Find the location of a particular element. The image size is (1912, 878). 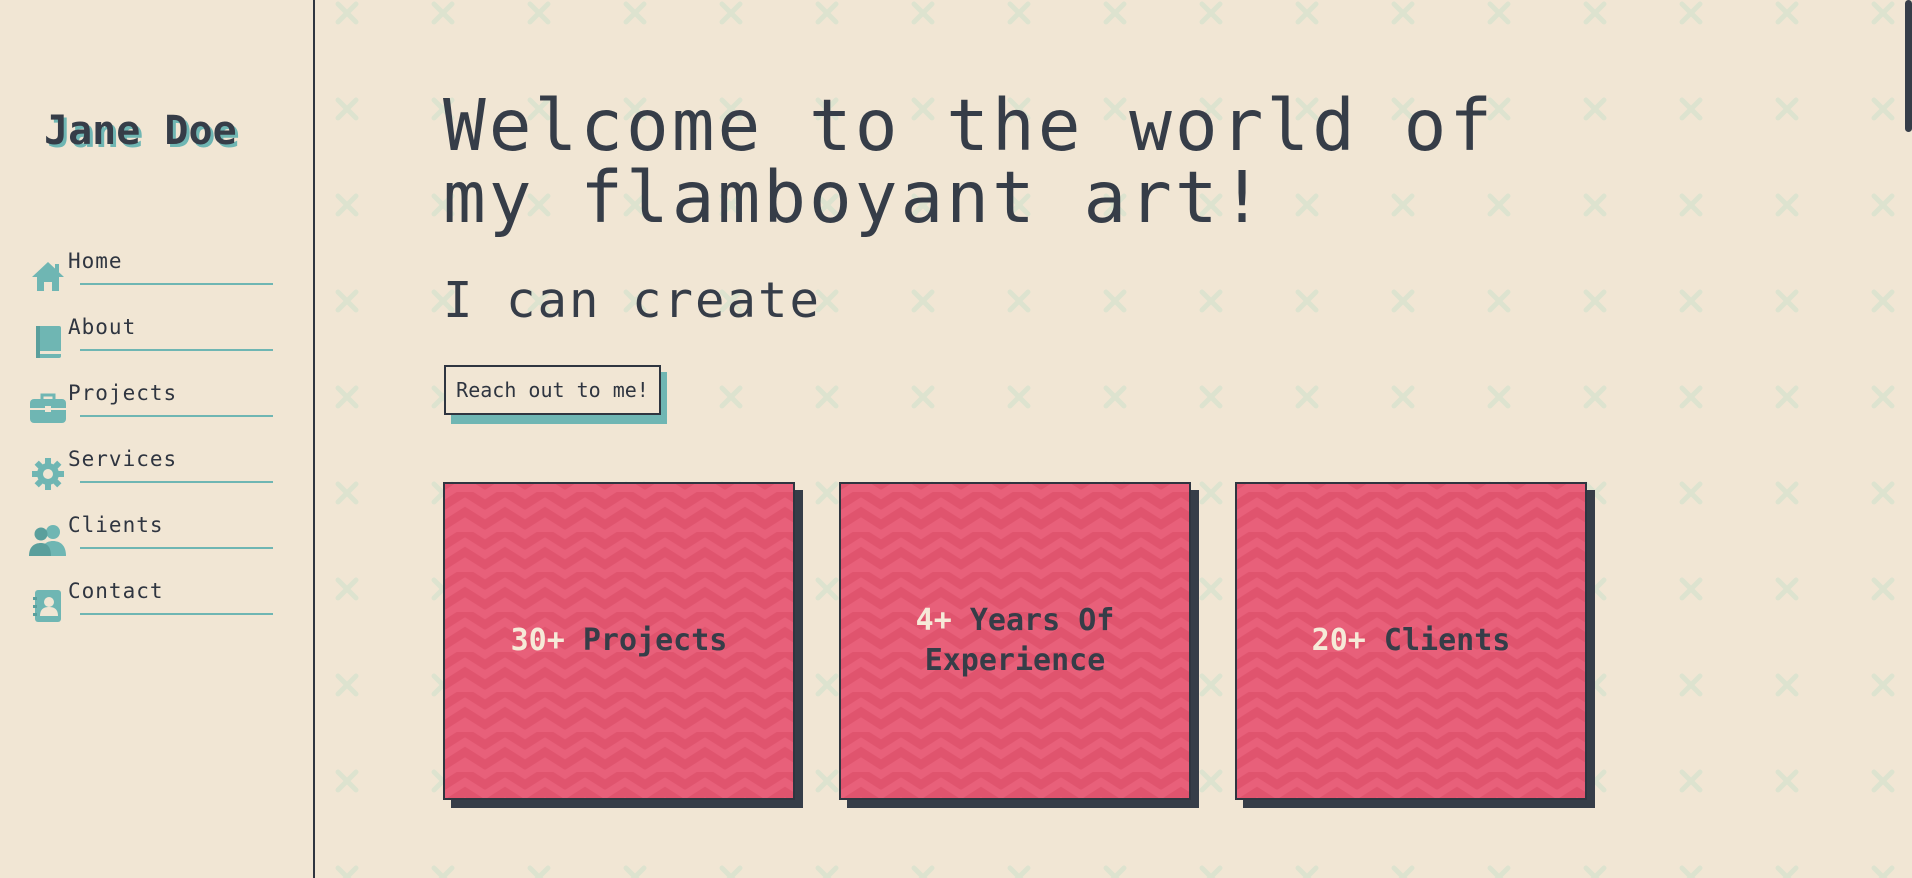

briefcase-icon is located at coordinates (48, 408).